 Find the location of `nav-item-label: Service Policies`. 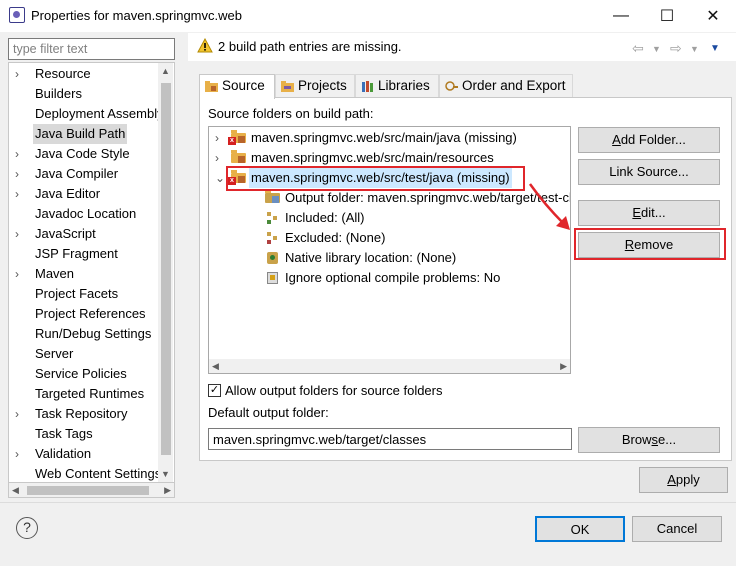

nav-item-label: Service Policies is located at coordinates (81, 373).